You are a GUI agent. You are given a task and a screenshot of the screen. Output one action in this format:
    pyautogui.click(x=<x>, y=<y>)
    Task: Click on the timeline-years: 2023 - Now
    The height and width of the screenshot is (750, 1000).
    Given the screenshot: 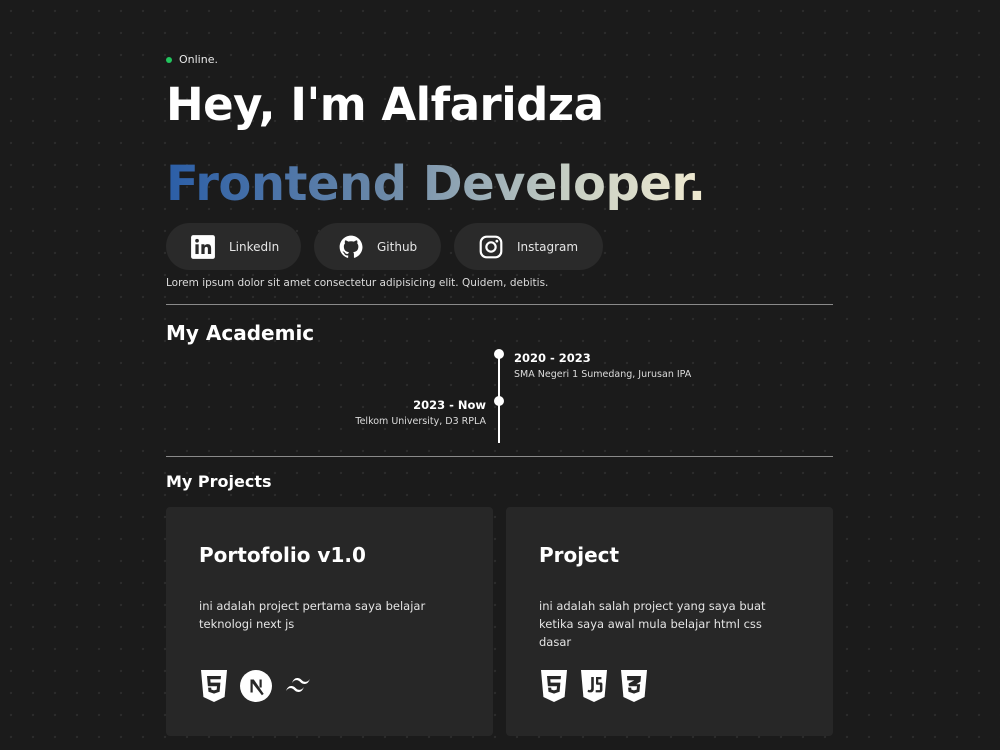 What is the action you would take?
    pyautogui.click(x=449, y=405)
    